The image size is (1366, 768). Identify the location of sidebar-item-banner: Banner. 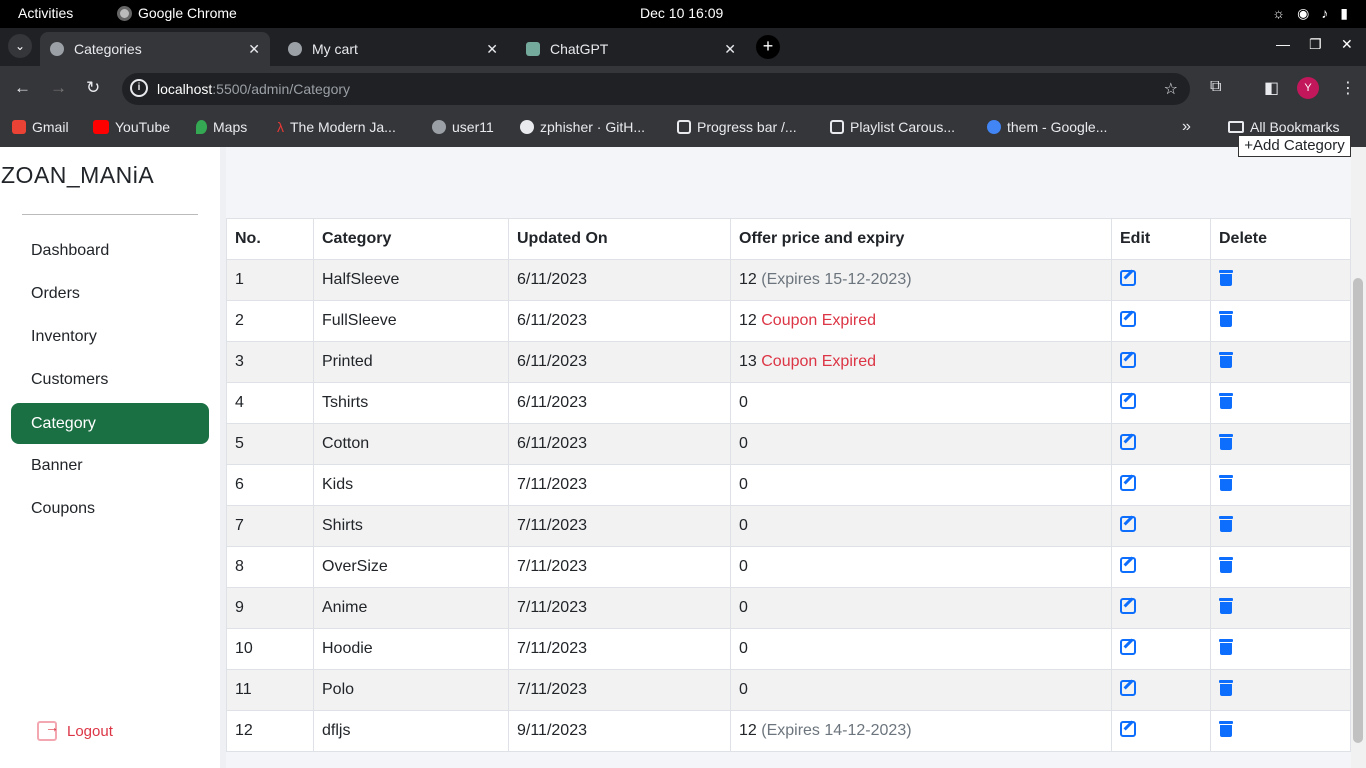
(110, 465).